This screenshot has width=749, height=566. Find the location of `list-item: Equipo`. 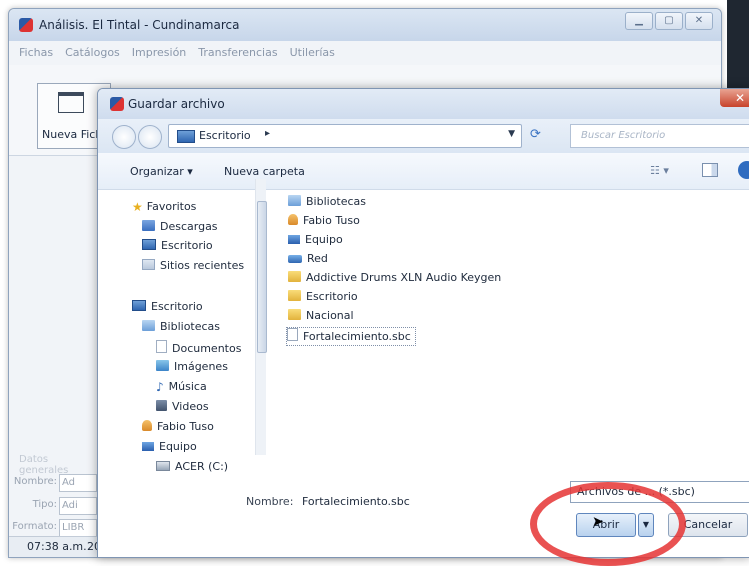

list-item: Equipo is located at coordinates (315, 239).